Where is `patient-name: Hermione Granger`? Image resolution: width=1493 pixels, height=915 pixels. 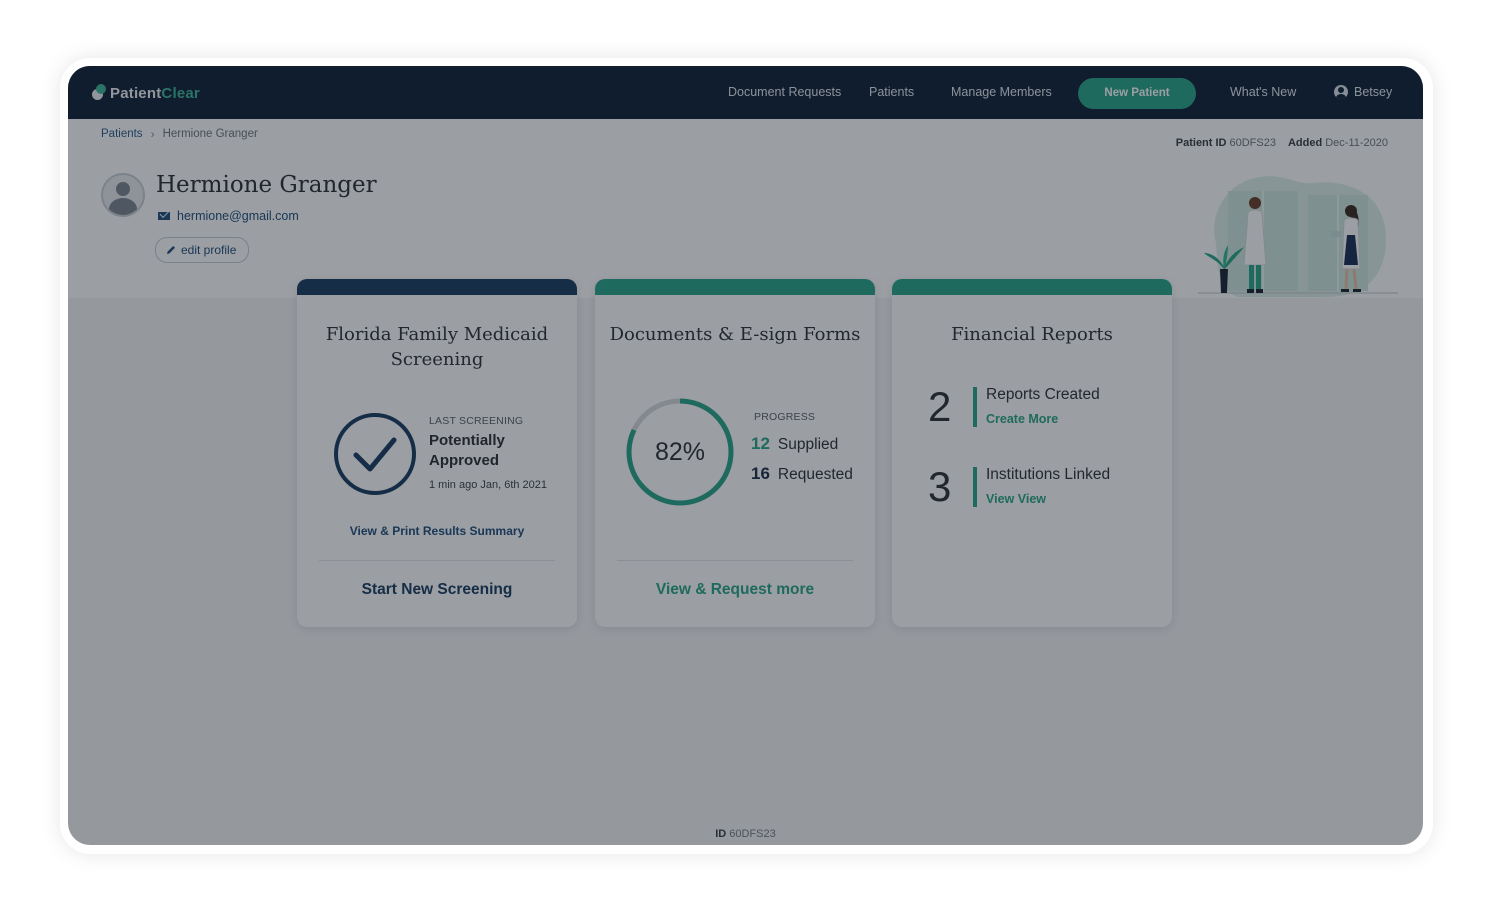
patient-name: Hermione Granger is located at coordinates (266, 185).